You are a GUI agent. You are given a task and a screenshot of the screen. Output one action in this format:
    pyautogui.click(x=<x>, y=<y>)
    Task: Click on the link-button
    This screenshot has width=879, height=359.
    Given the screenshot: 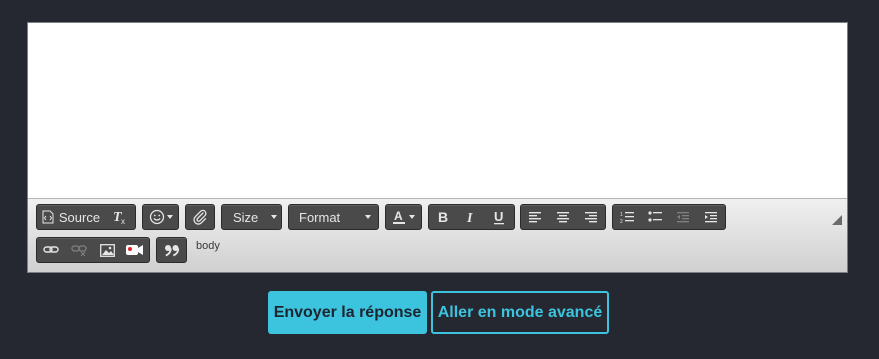 What is the action you would take?
    pyautogui.click(x=51, y=250)
    